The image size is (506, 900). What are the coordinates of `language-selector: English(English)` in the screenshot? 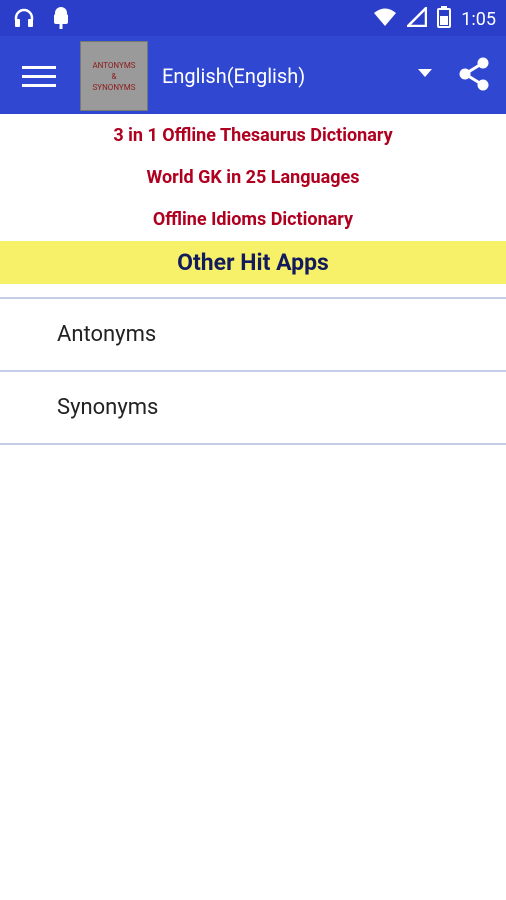 It's located at (233, 76).